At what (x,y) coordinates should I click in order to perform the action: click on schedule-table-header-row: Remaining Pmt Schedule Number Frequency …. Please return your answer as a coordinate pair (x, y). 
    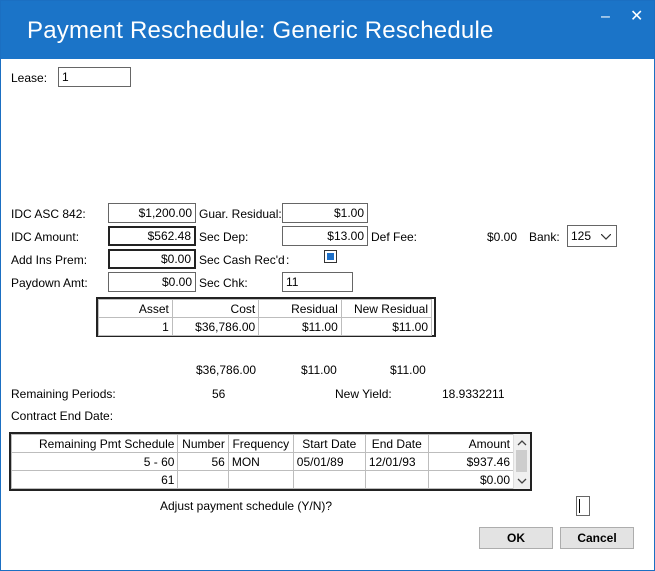
    Looking at the image, I should click on (262, 443).